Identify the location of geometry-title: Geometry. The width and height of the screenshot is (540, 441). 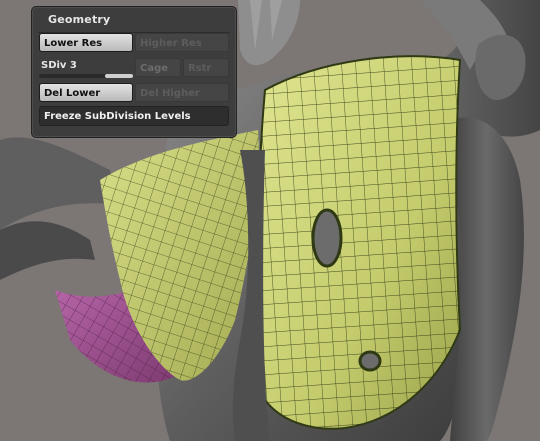
(79, 19).